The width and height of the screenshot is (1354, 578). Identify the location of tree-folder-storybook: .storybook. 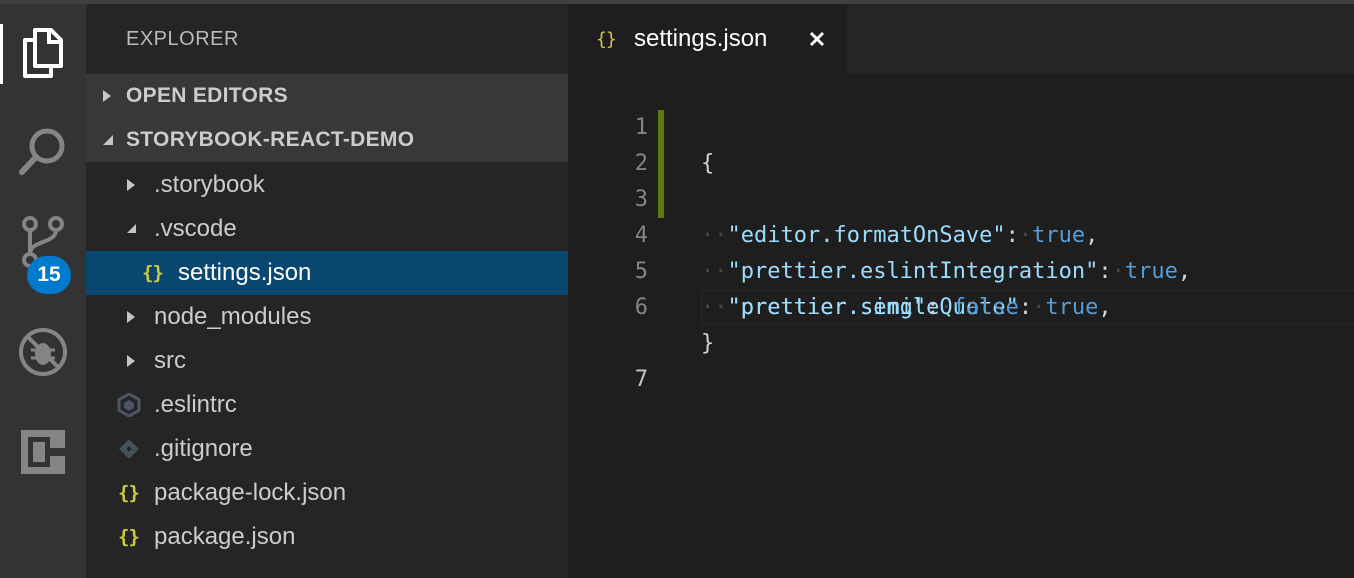
(327, 185).